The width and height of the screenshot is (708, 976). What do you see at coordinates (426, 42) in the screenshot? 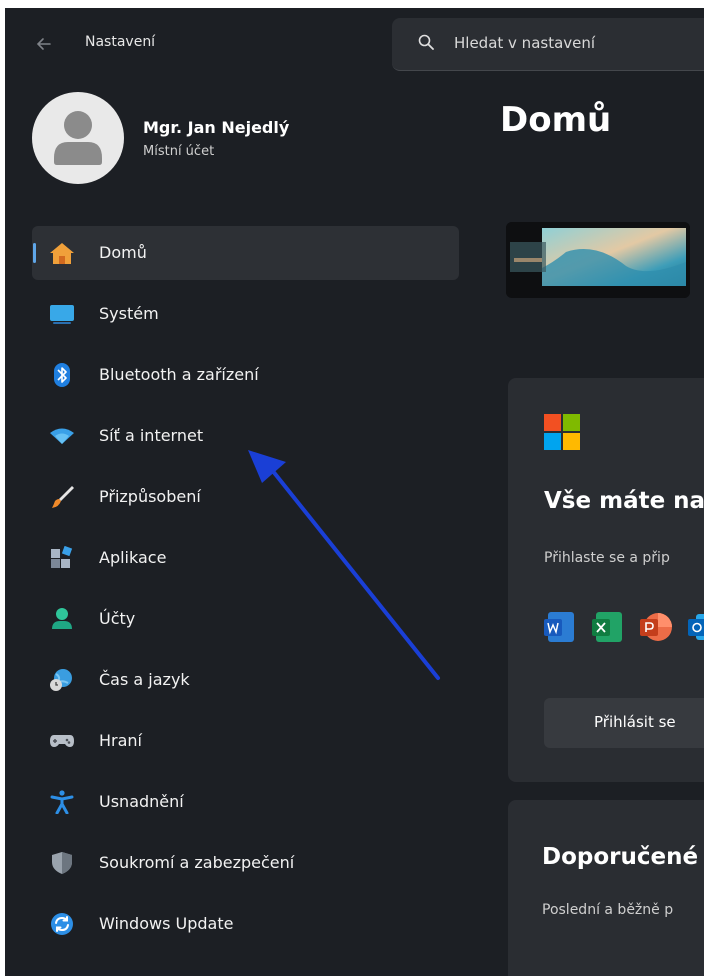
I see `search-icon` at bounding box center [426, 42].